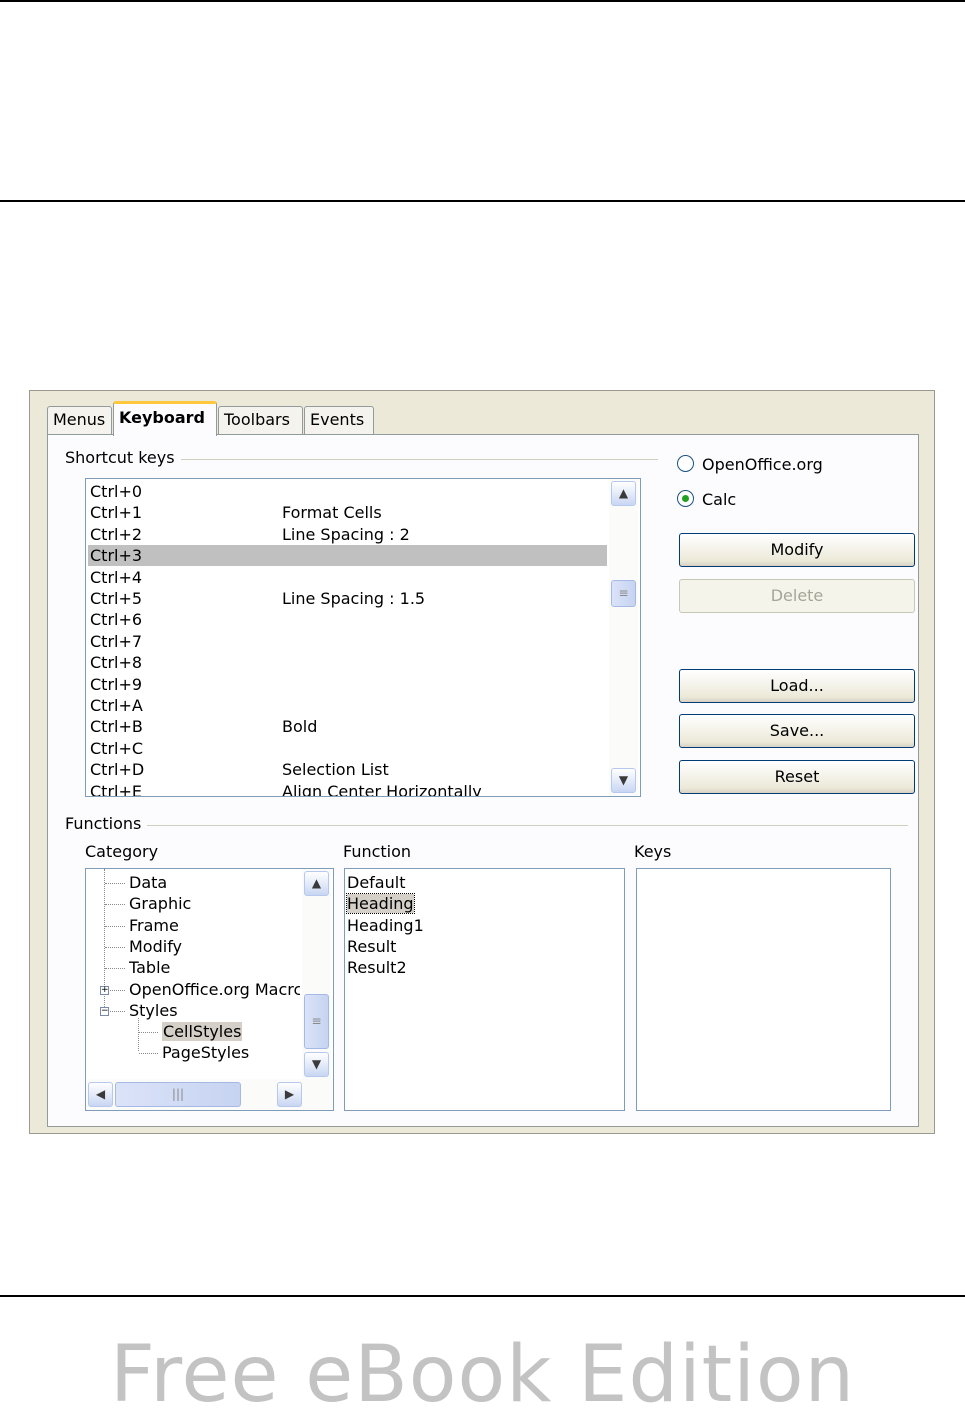 This screenshot has width=965, height=1420. Describe the element at coordinates (347, 577) in the screenshot. I see `shortcut-row: Ctrl+4` at that location.